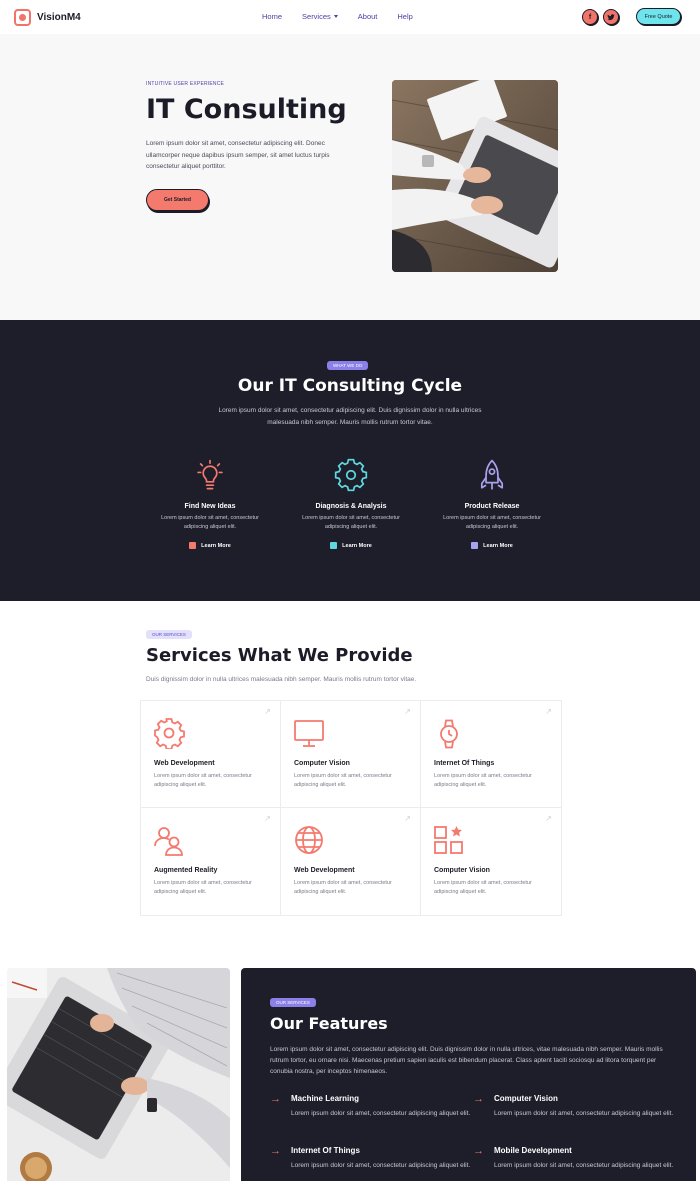 The width and height of the screenshot is (700, 1181). What do you see at coordinates (169, 634) in the screenshot?
I see `services-tag: OUR SERVICES` at bounding box center [169, 634].